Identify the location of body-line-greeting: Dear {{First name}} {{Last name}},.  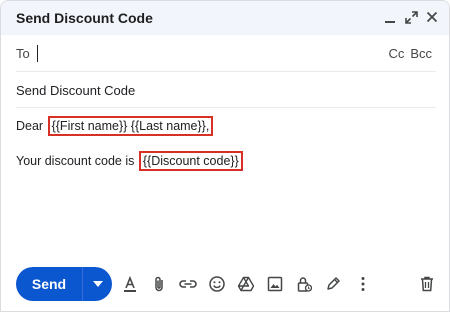
(115, 126).